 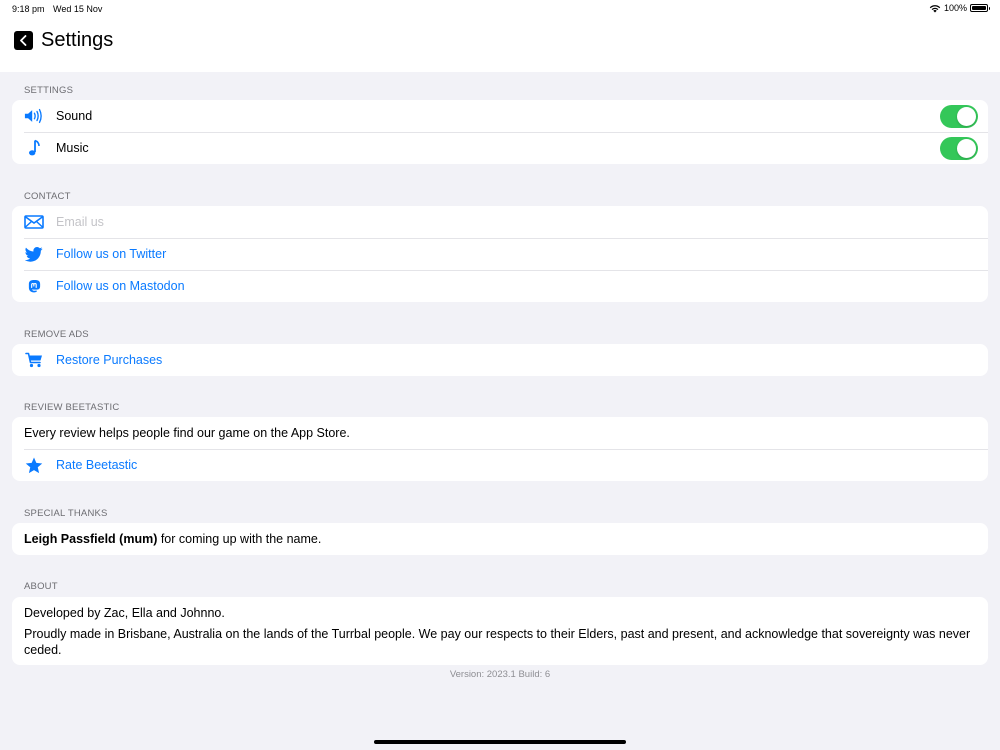 I want to click on rate-label: Rate Beetastic, so click(x=97, y=465).